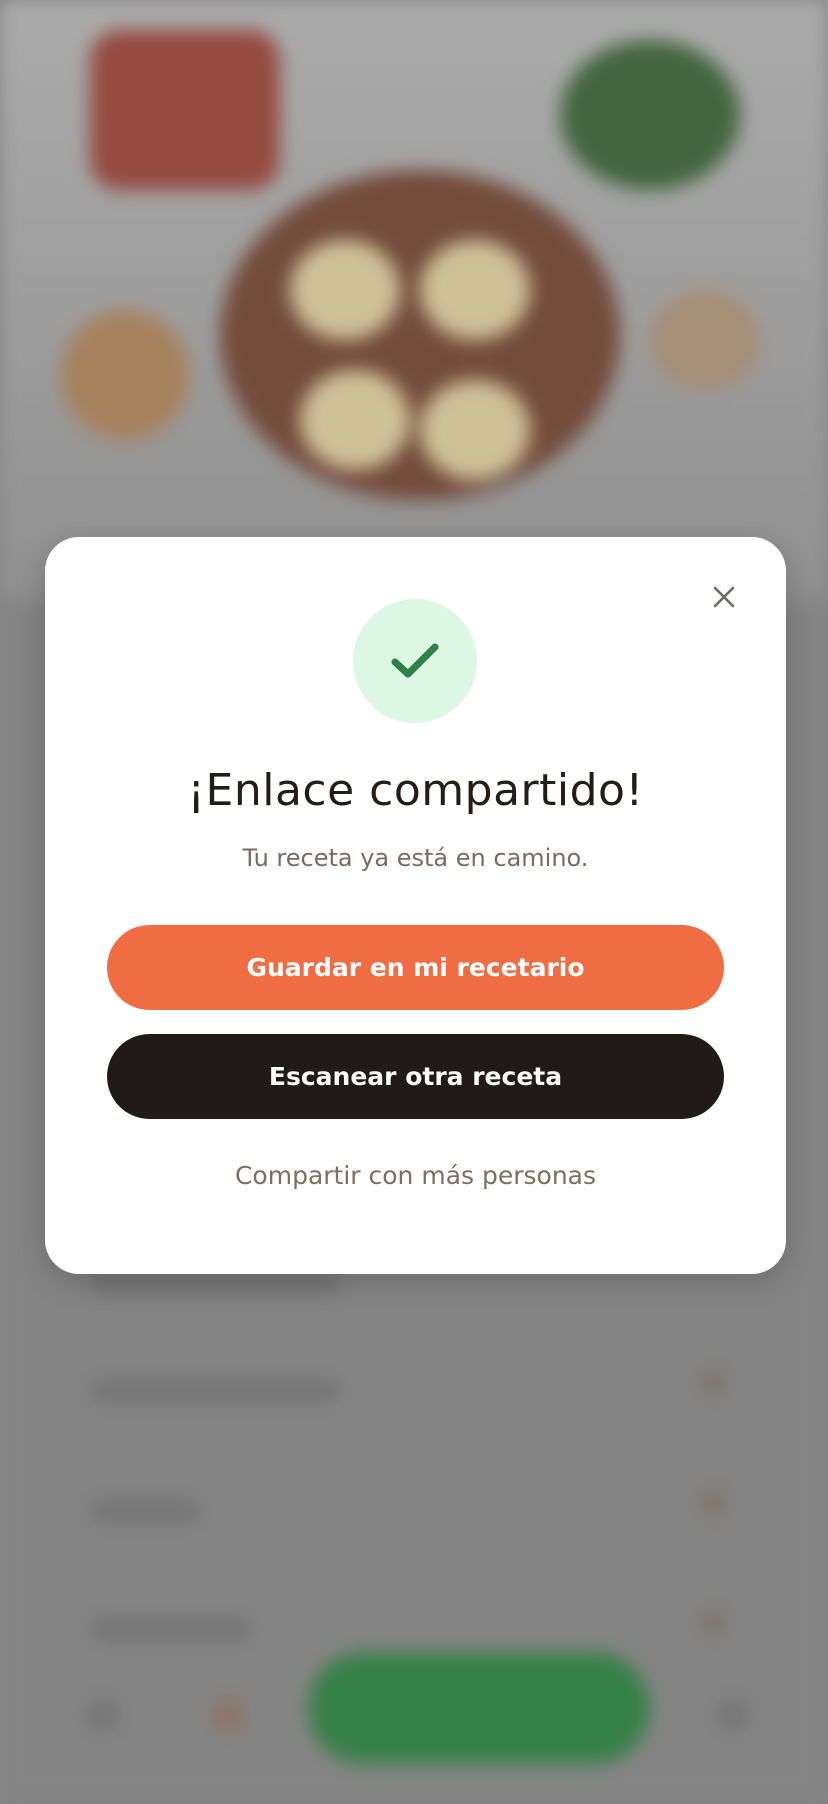 Image resolution: width=828 pixels, height=1804 pixels. Describe the element at coordinates (415, 967) in the screenshot. I see `save-to-recipe-book-button: Guardar en mi recetario` at that location.